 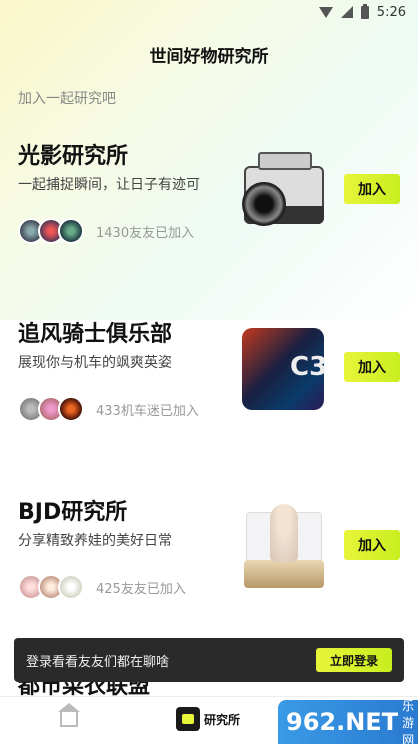 What do you see at coordinates (222, 719) in the screenshot?
I see `tab-lab-label: 研究所` at bounding box center [222, 719].